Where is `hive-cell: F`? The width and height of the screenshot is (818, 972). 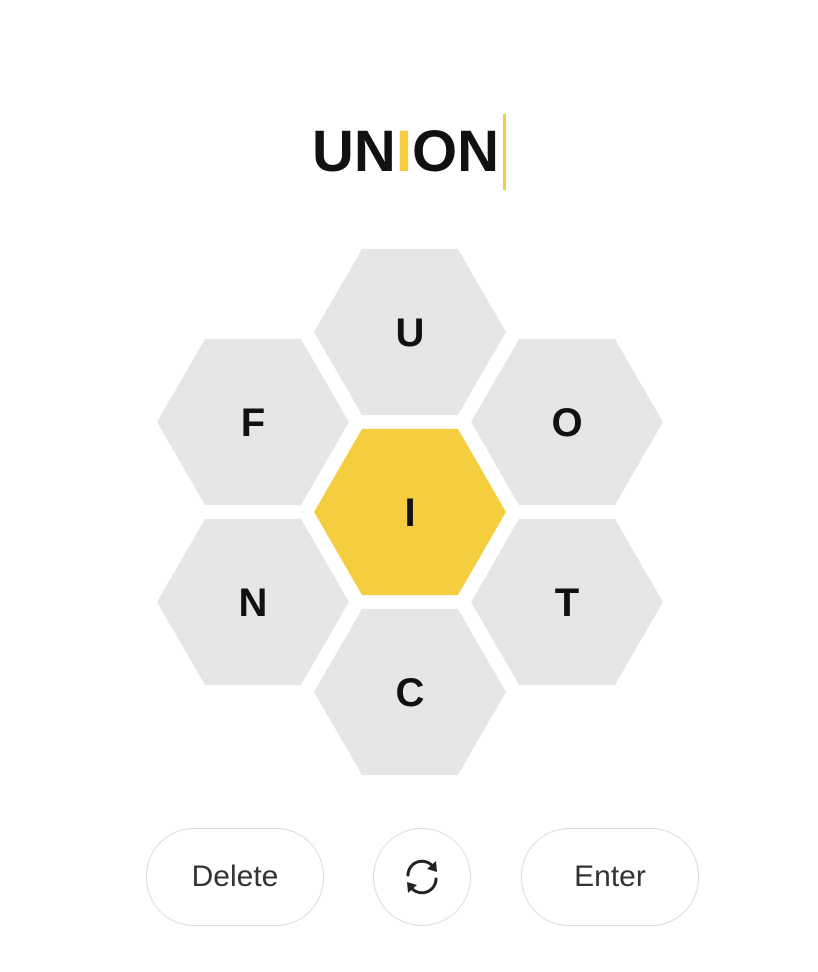
hive-cell: F is located at coordinates (253, 422).